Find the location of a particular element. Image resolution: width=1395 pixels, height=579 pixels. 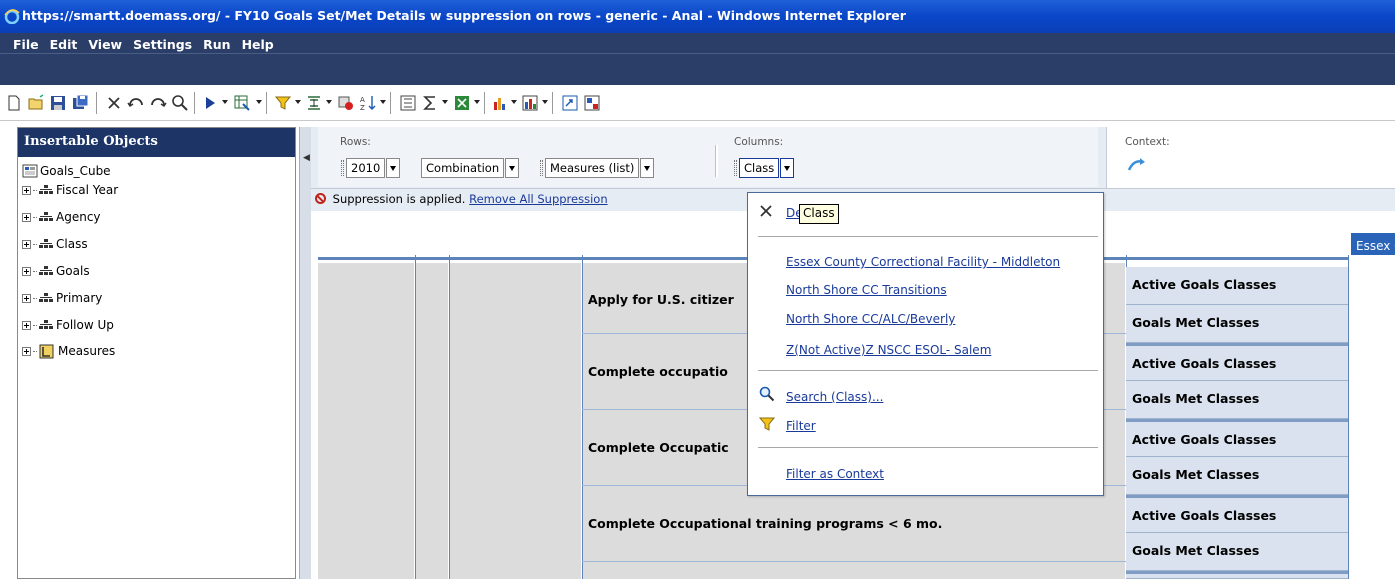

tree-item-label: Goals is located at coordinates (73, 271).